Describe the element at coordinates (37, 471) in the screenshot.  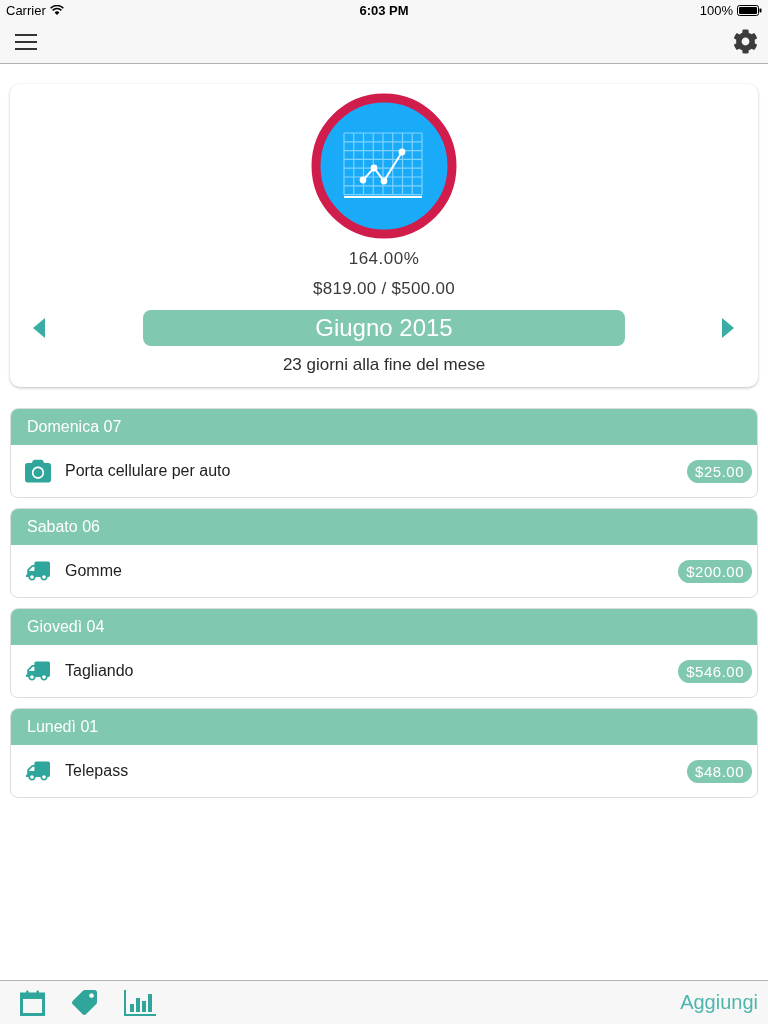
I see `camera-icon` at that location.